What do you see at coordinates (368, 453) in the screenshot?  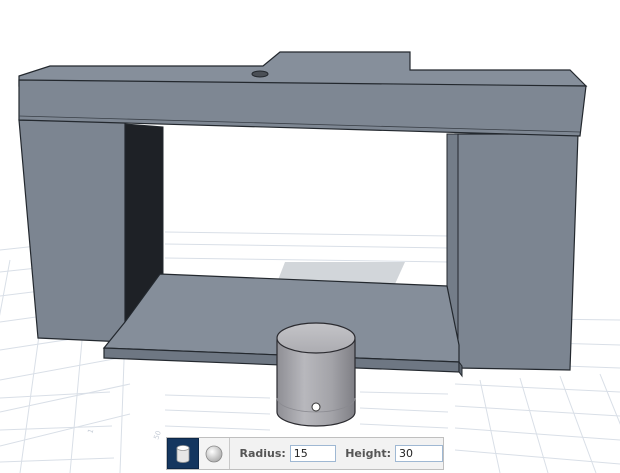 I see `height-label: Height:` at bounding box center [368, 453].